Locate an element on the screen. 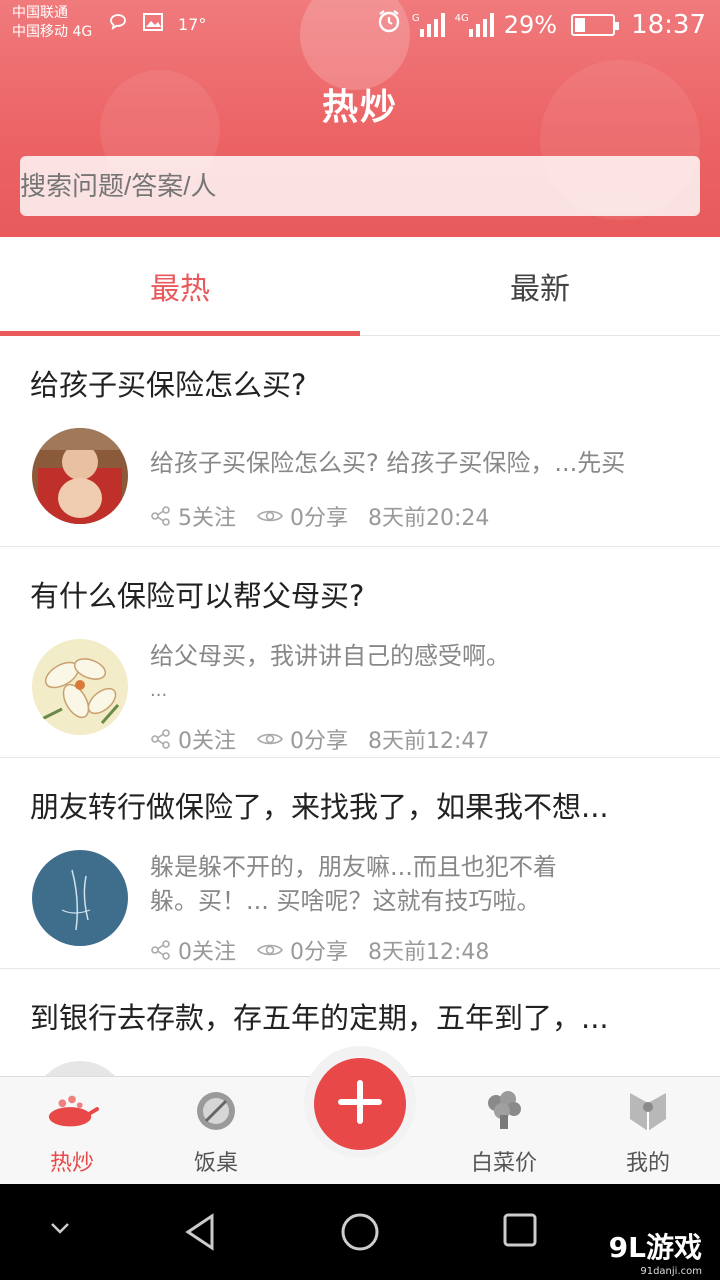 The image size is (720, 1280). recents-icon is located at coordinates (520, 1232).